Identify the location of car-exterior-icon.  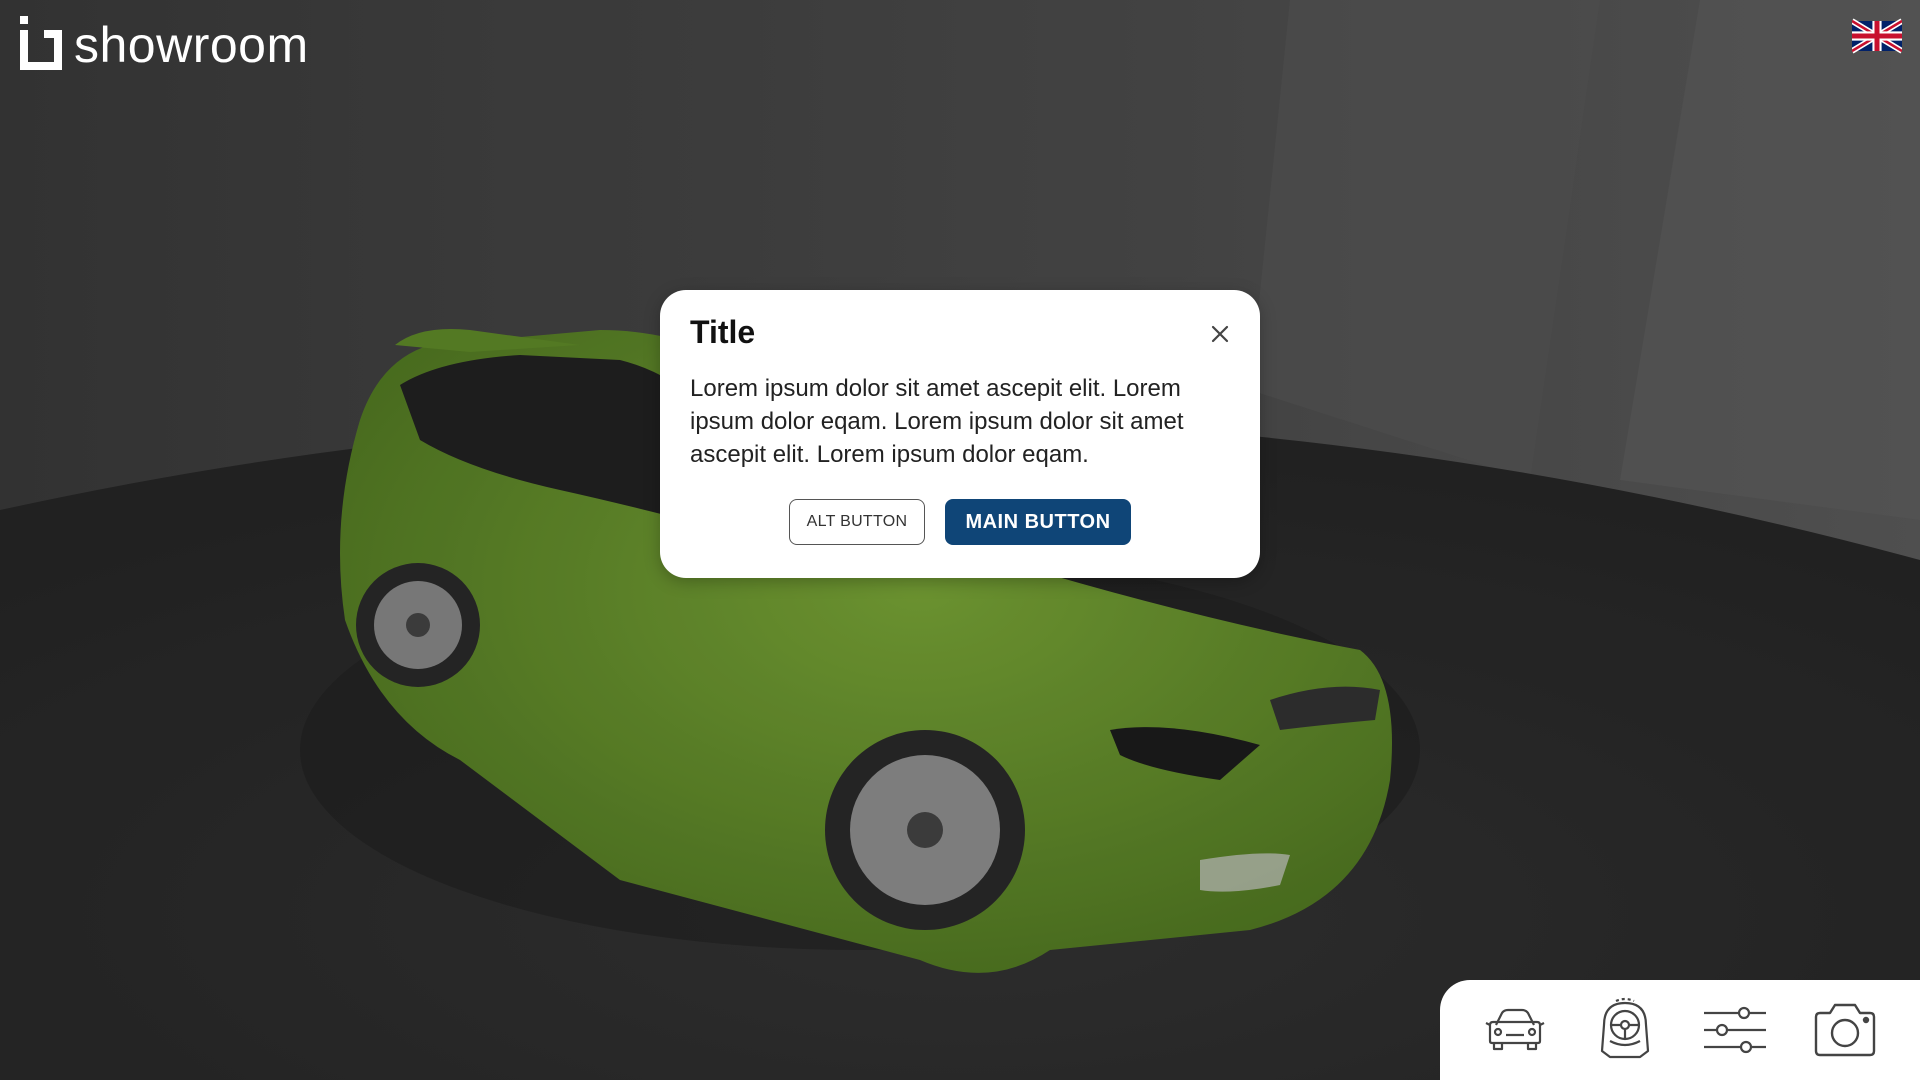
(1515, 1029).